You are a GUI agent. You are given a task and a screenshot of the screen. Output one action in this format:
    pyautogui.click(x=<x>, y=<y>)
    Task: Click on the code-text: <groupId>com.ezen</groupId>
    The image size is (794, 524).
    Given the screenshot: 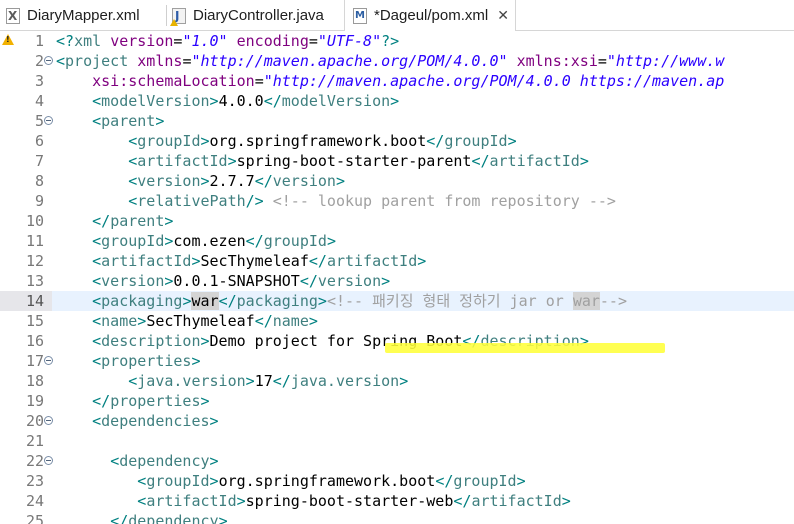 What is the action you would take?
    pyautogui.click(x=196, y=241)
    